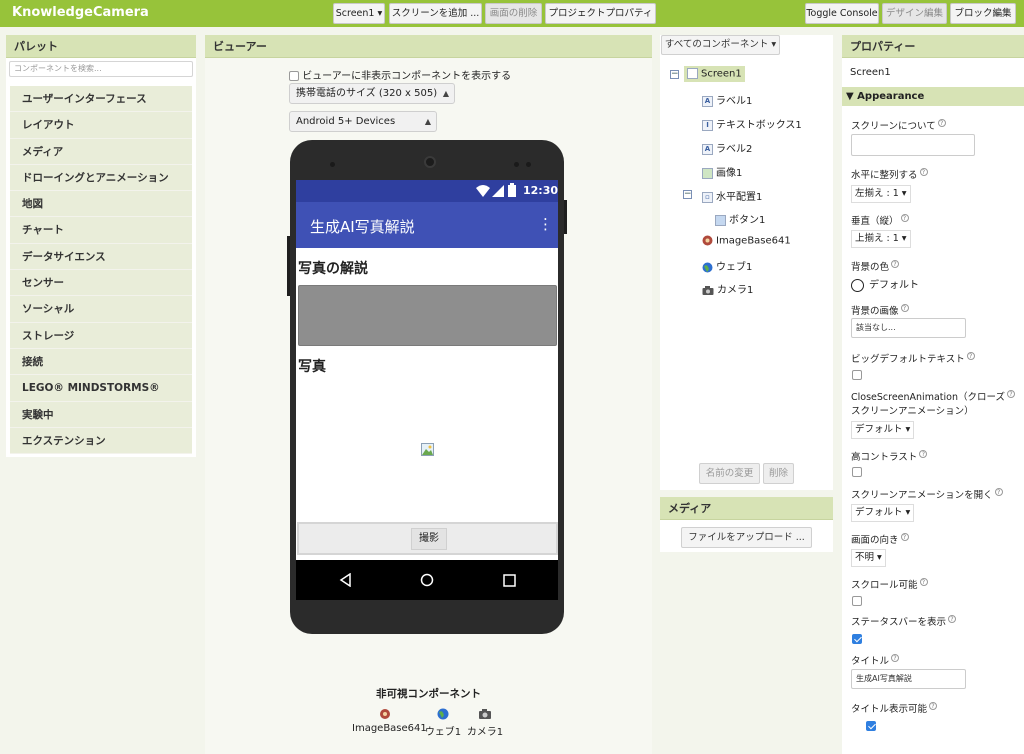 This screenshot has height=754, width=1024. What do you see at coordinates (101, 335) in the screenshot?
I see `palette-item-storage: ストレージ` at bounding box center [101, 335].